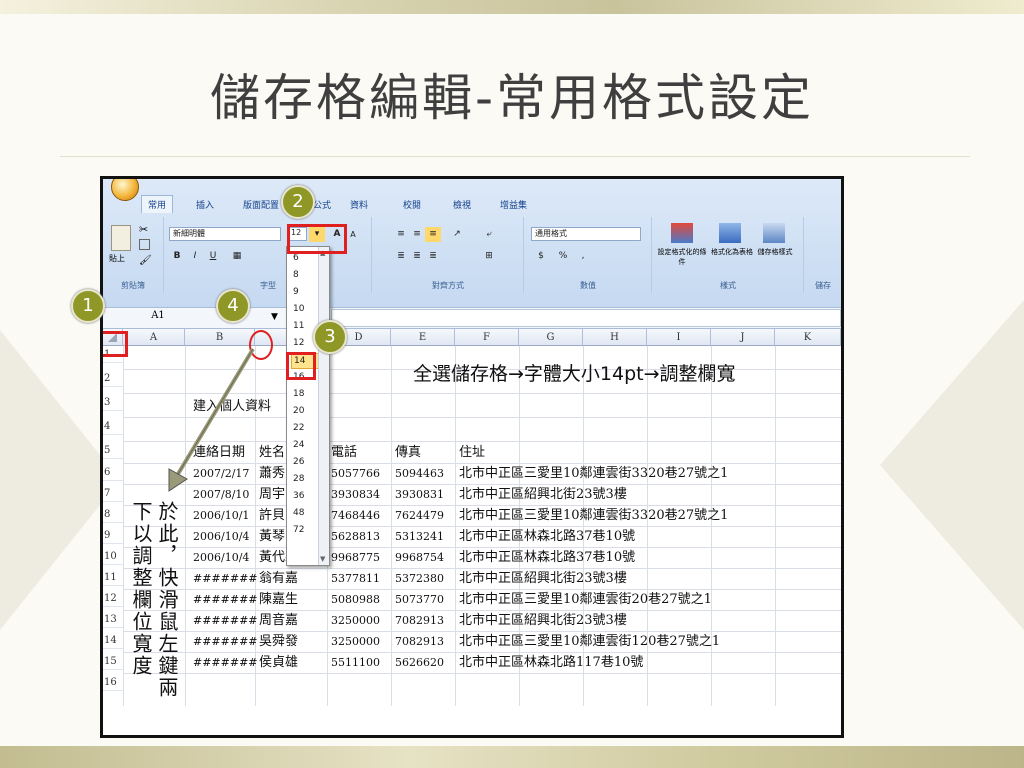  Describe the element at coordinates (952, 465) in the screenshot. I see `background-fan-decor-right` at that location.